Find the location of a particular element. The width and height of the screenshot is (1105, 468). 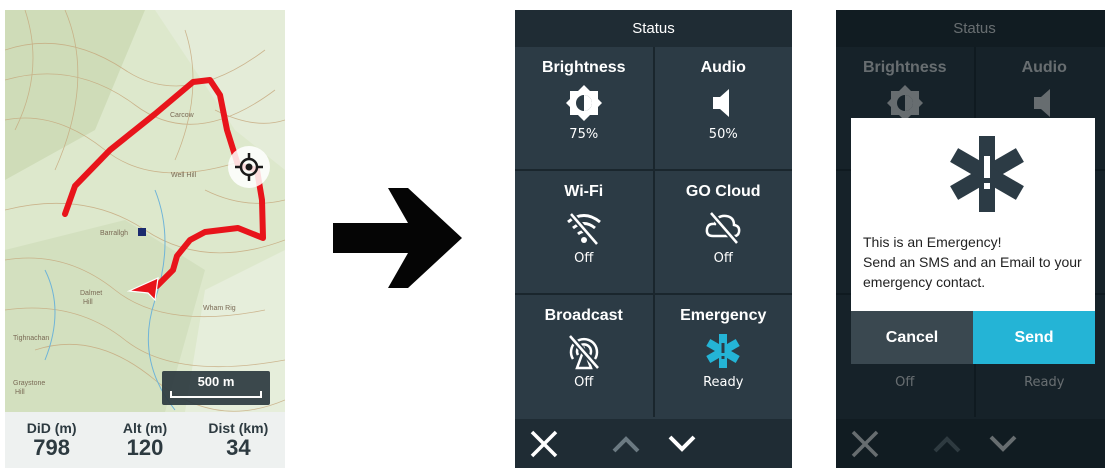

right-arrow-icon is located at coordinates (397, 238).